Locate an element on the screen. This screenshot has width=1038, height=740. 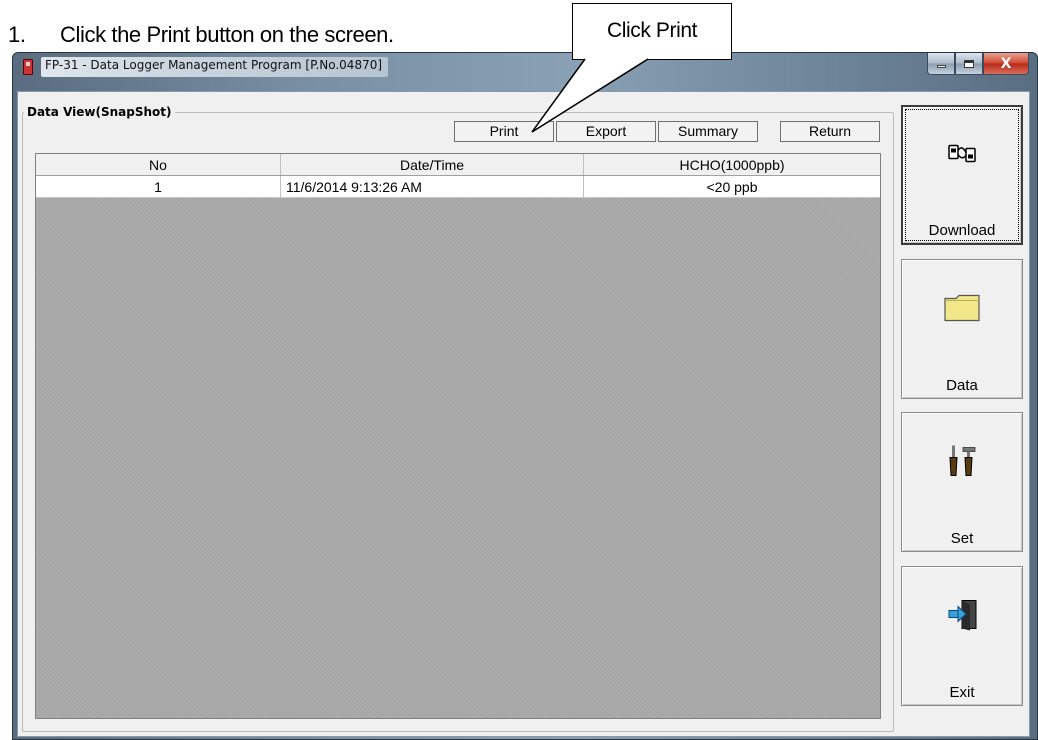
return-button: Return is located at coordinates (830, 131).